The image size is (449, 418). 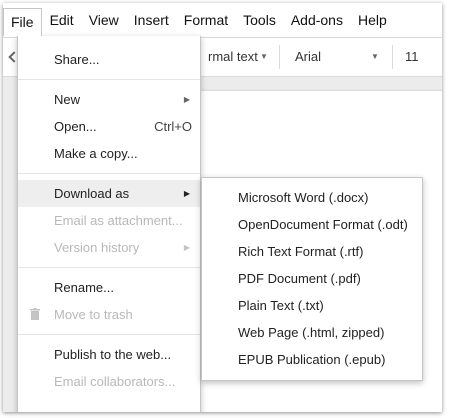 I want to click on menu-item-download-as: Download as ▶, so click(x=109, y=193).